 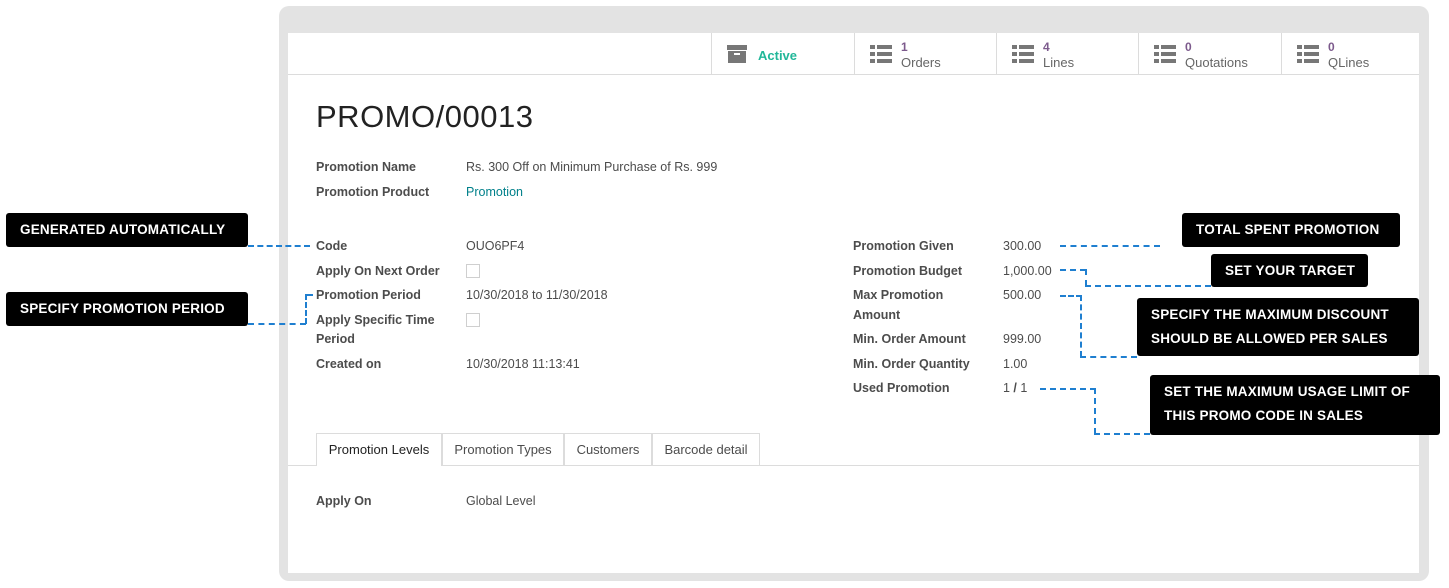 What do you see at coordinates (1022, 246) in the screenshot?
I see `promotion-given-value: 300.00` at bounding box center [1022, 246].